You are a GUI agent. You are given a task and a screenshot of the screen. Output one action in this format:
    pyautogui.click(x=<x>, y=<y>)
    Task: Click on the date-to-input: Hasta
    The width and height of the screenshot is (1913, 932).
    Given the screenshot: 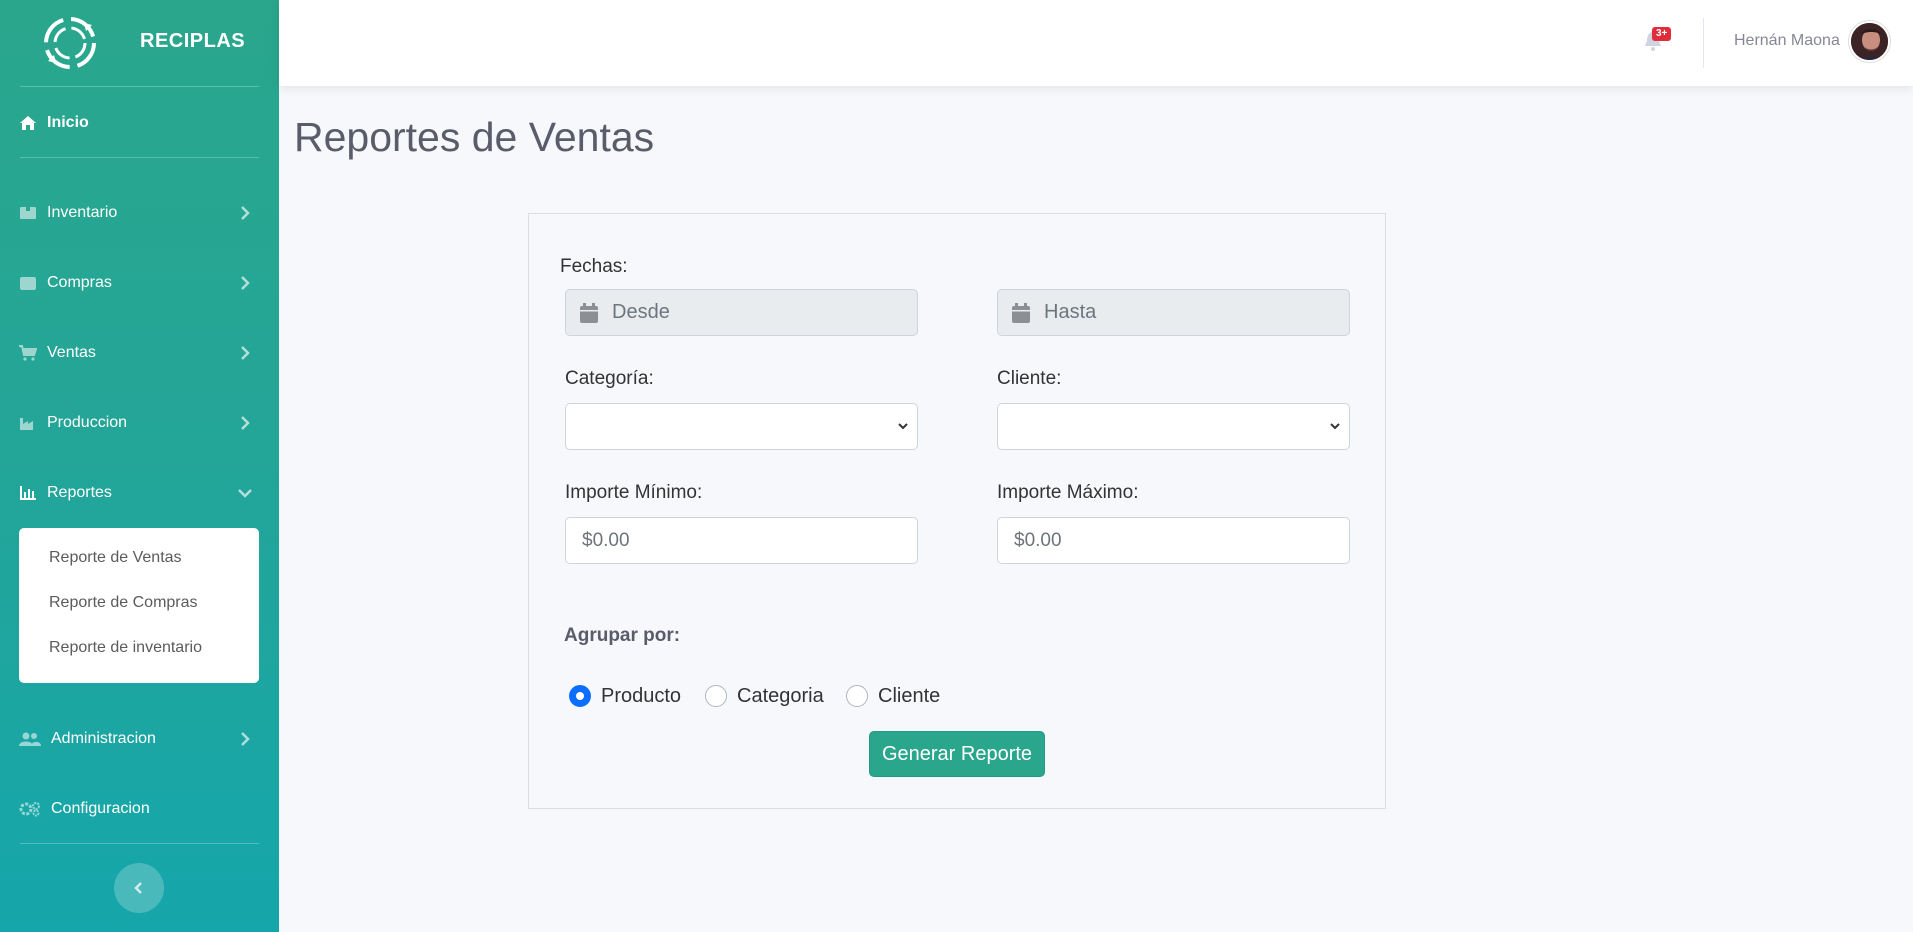 What is the action you would take?
    pyautogui.click(x=1173, y=312)
    